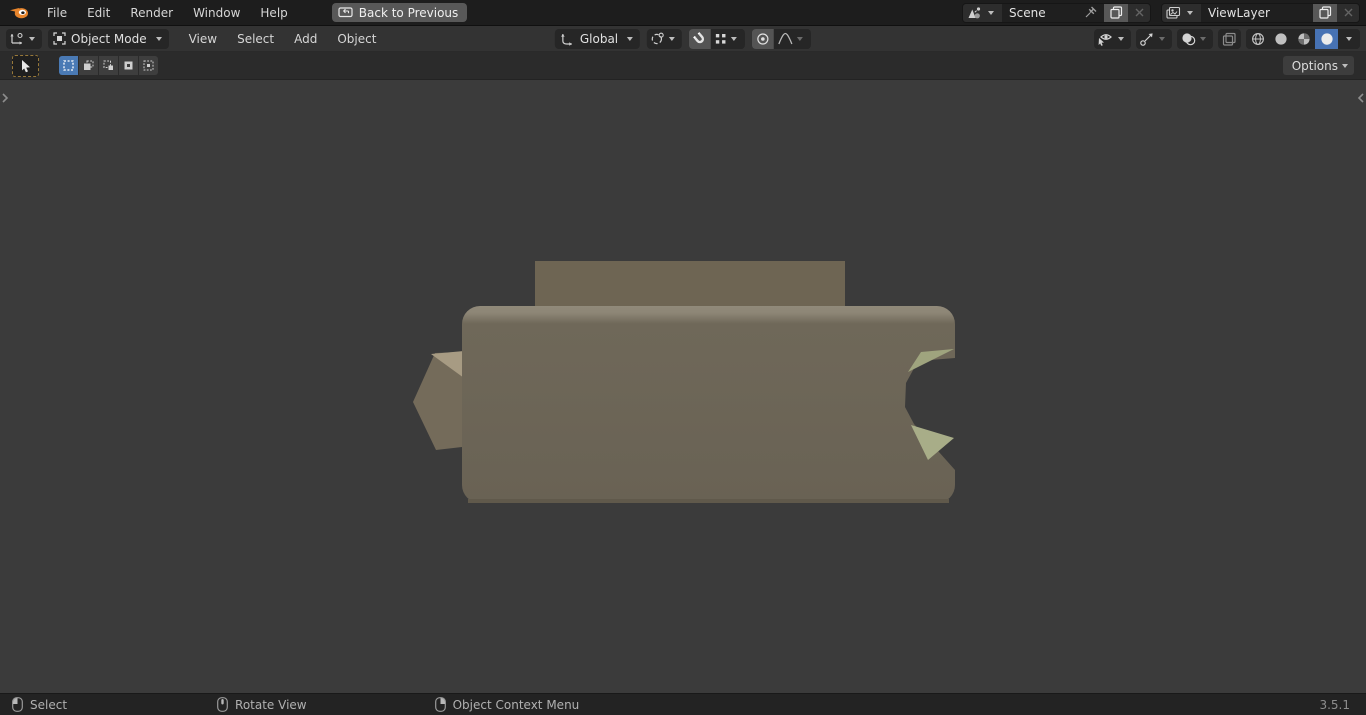 The height and width of the screenshot is (715, 1366). I want to click on select-mode-intersect, so click(148, 65).